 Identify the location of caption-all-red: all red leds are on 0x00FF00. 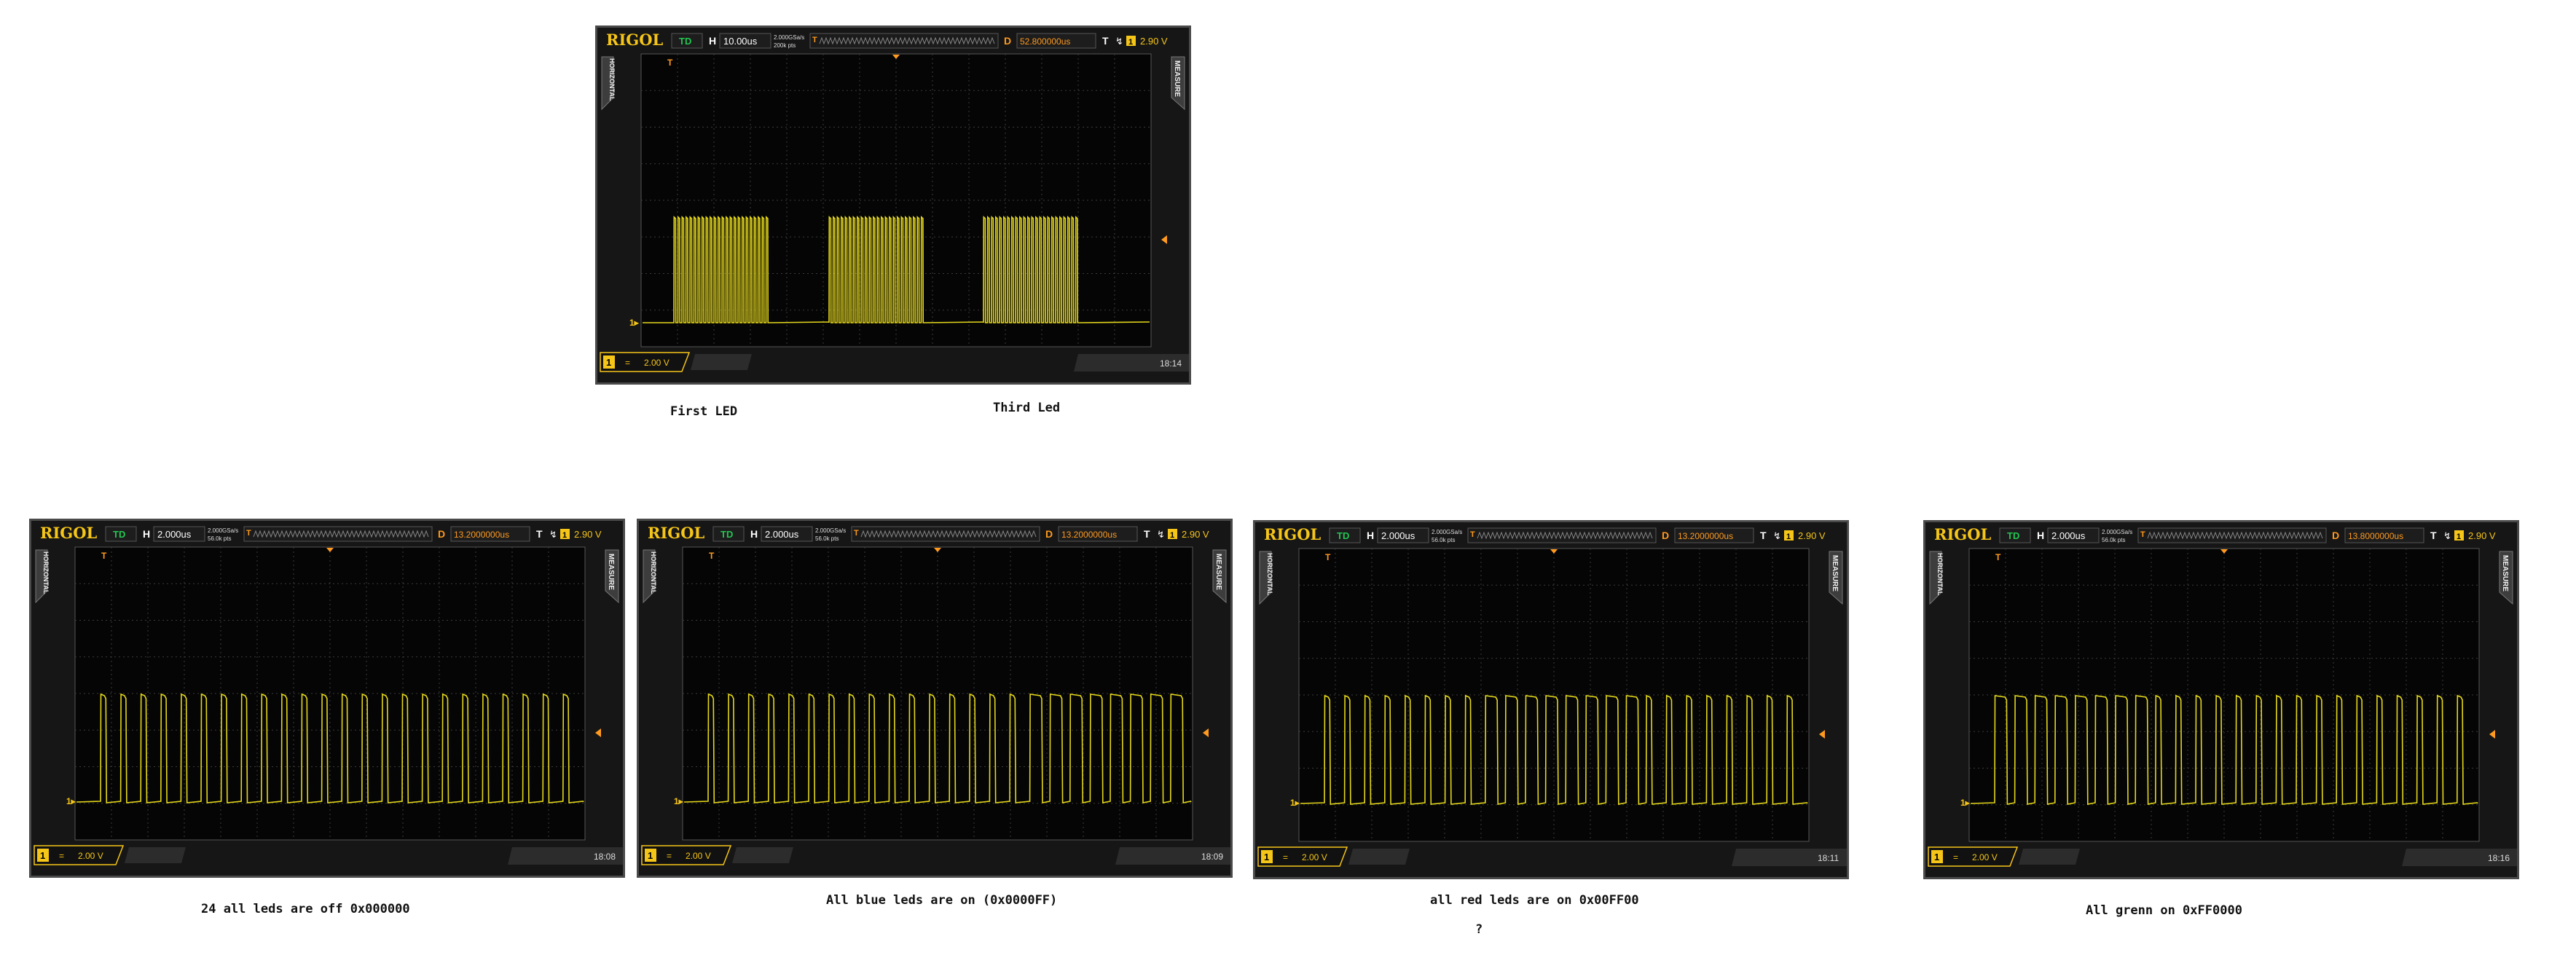
(1534, 901).